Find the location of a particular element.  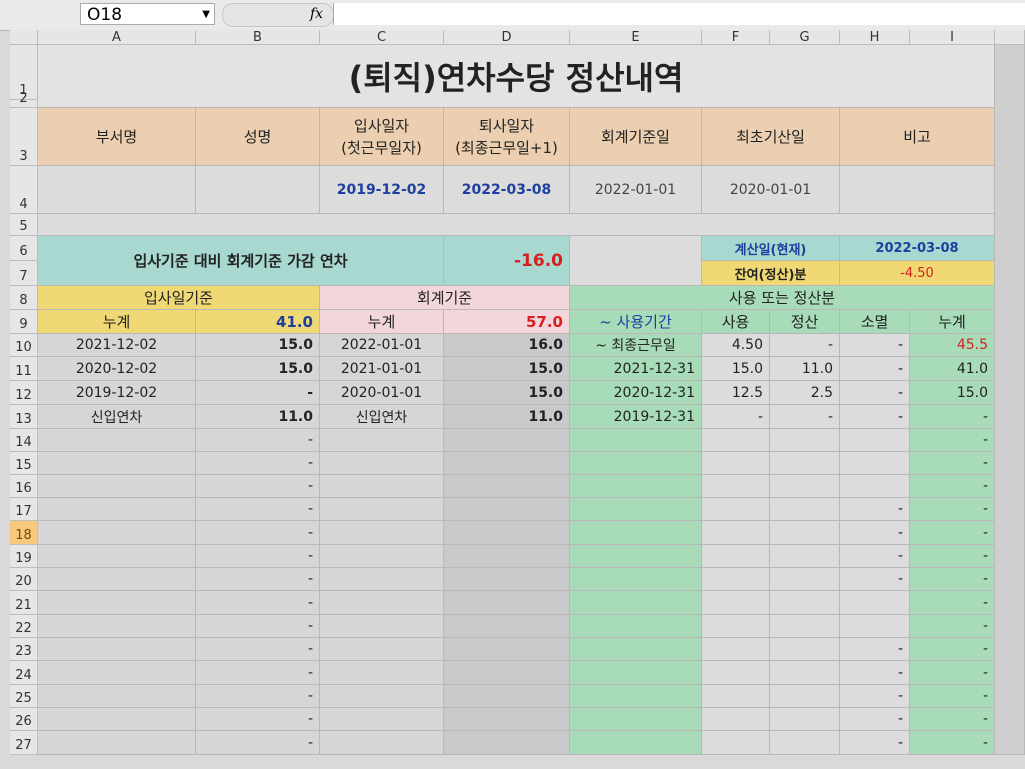

cell-G25 is located at coordinates (805, 696).